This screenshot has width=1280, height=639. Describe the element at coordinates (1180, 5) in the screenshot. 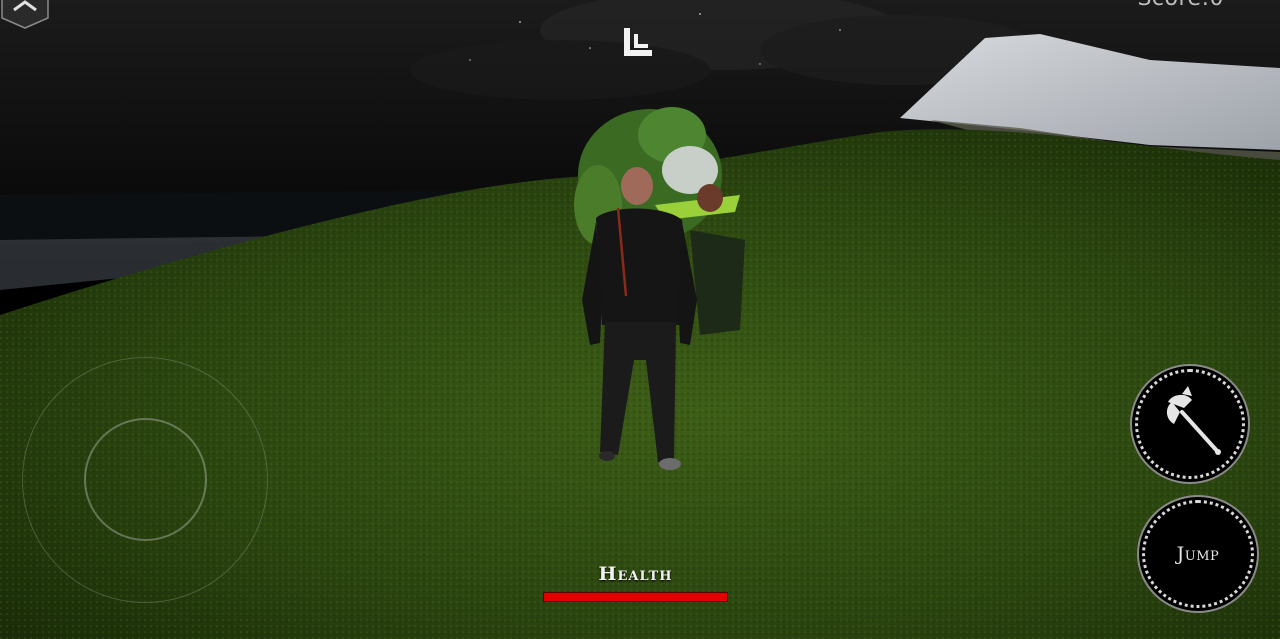

I see `score-display: Score:0` at that location.